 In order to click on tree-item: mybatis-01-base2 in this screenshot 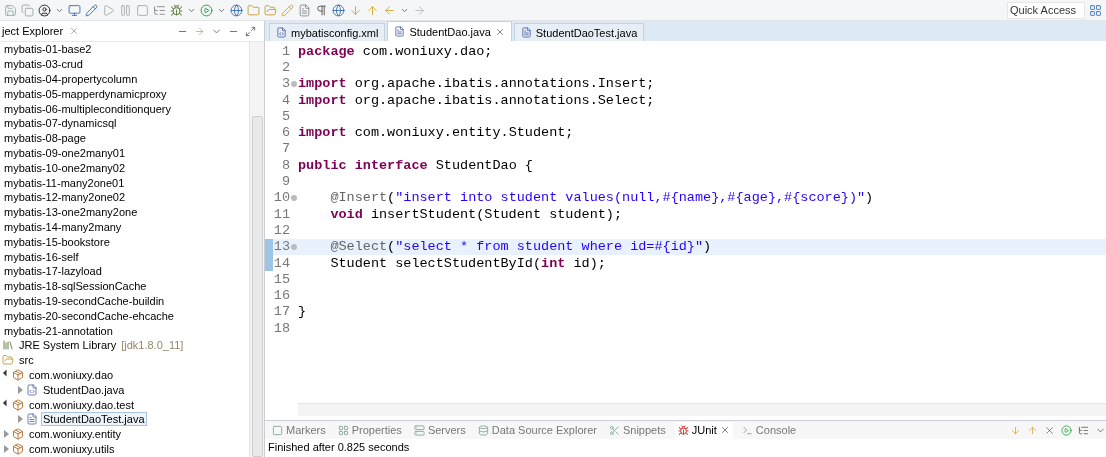, I will do `click(48, 49)`.